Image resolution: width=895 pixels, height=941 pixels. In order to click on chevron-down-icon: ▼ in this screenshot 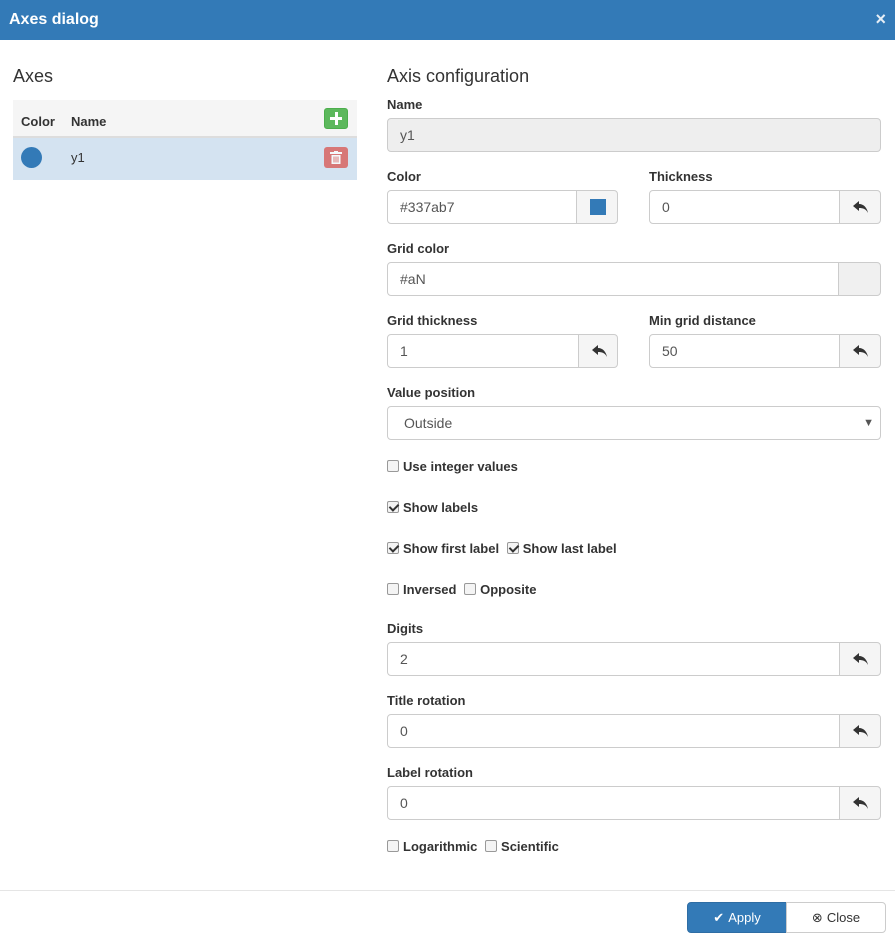, I will do `click(868, 423)`.